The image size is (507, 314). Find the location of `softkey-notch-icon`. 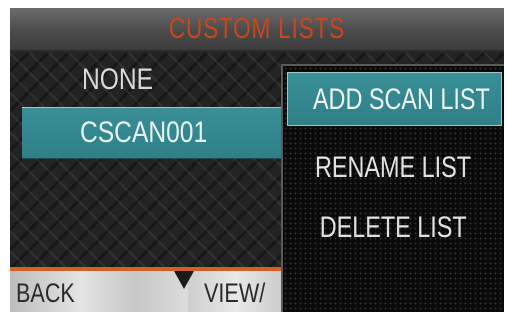

softkey-notch-icon is located at coordinates (184, 280).